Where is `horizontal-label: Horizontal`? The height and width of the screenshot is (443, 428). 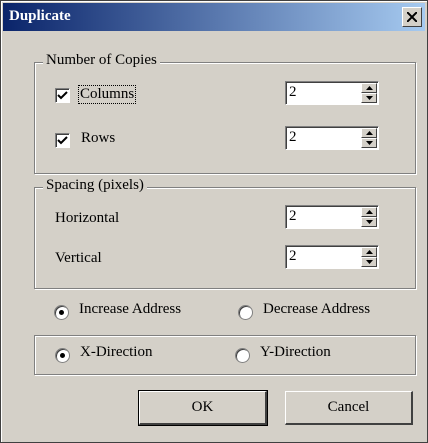
horizontal-label: Horizontal is located at coordinates (87, 218).